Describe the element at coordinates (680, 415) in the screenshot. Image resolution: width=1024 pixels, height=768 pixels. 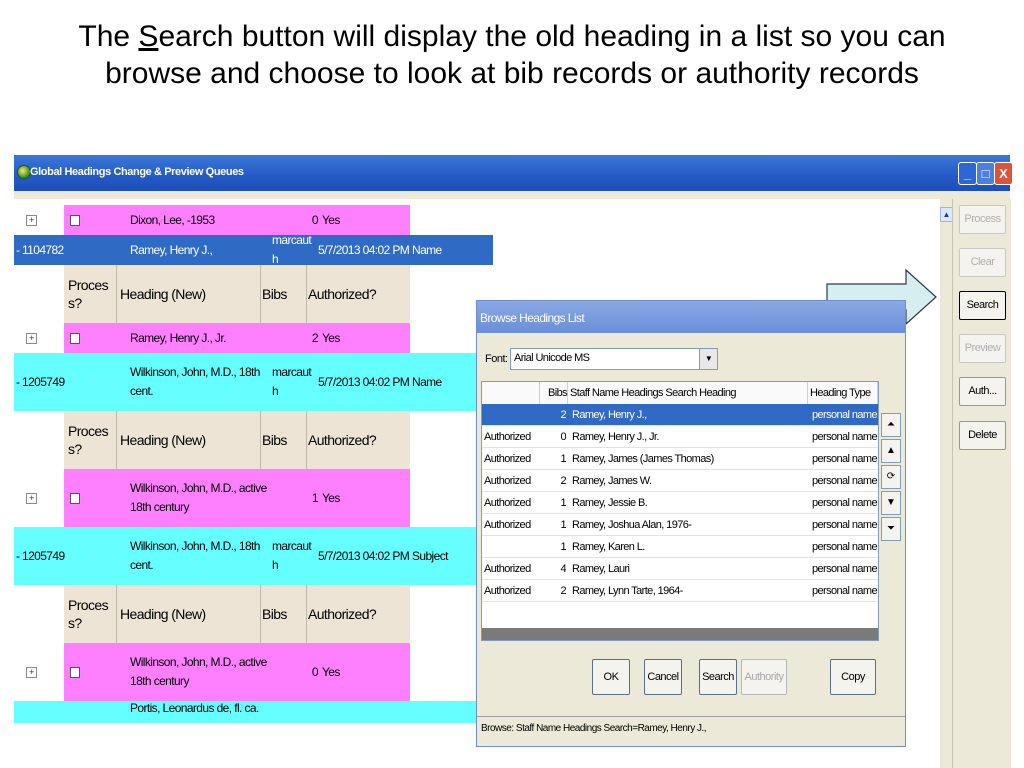
I see `list-row: 2 Ramey, Henry J., personal name` at that location.